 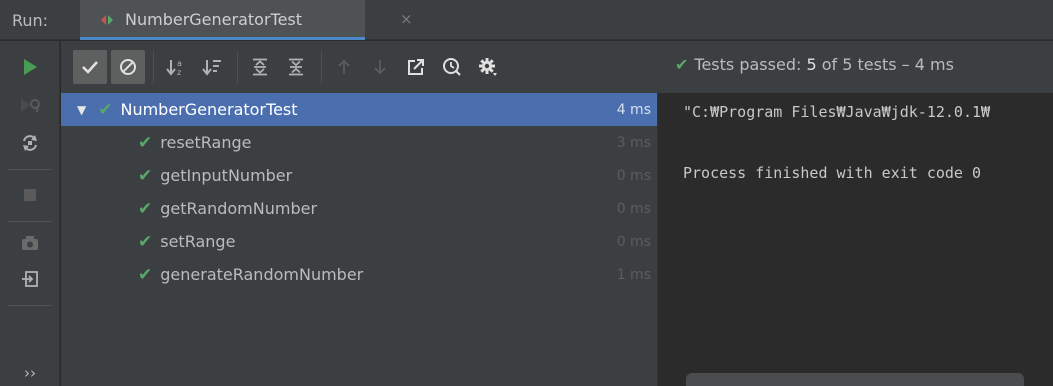 What do you see at coordinates (885, 64) in the screenshot?
I see `status-total: of 5 tests – 4 ms` at bounding box center [885, 64].